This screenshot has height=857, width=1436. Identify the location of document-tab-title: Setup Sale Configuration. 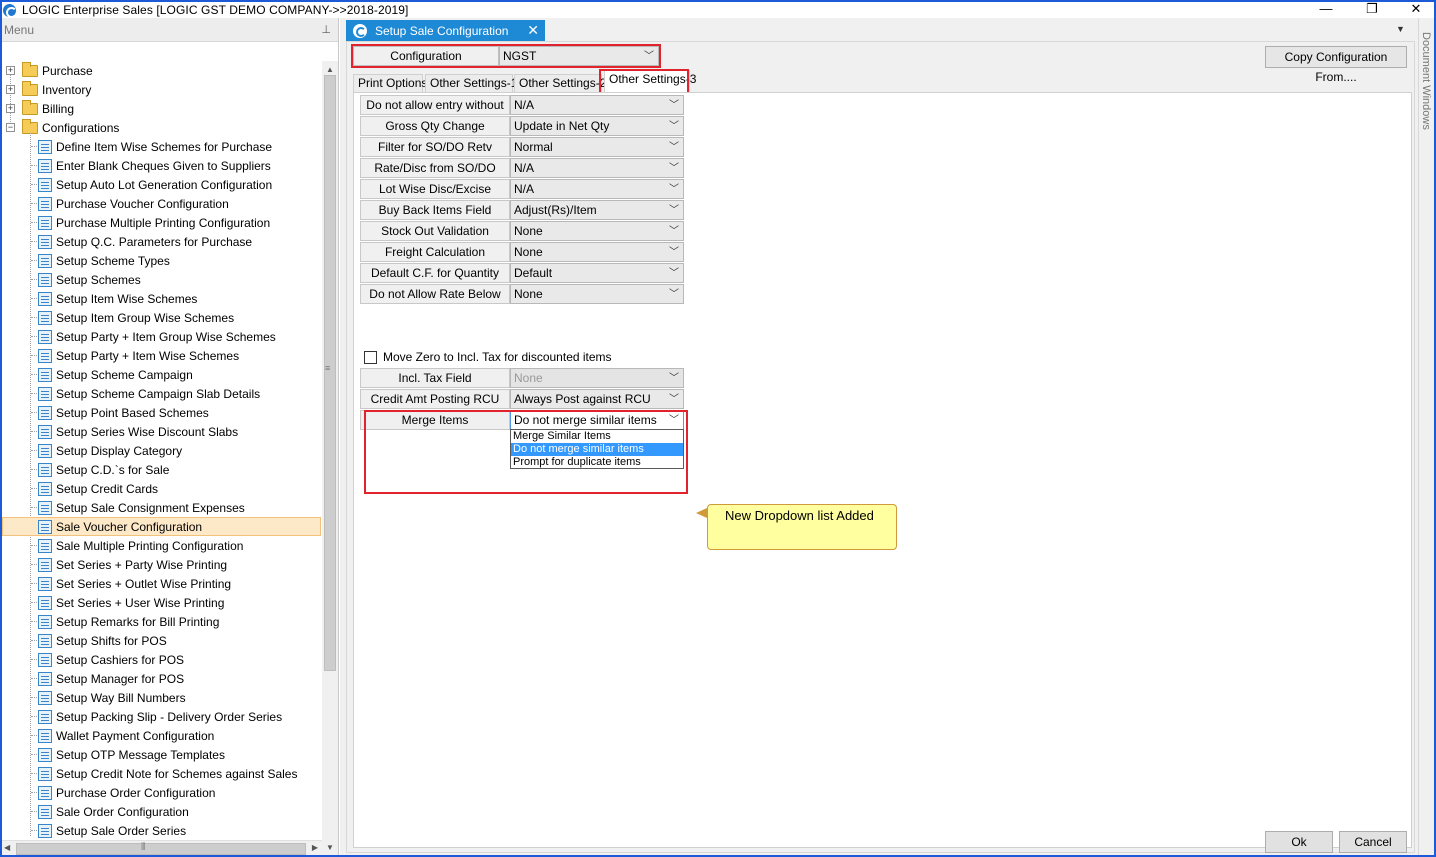
(442, 30).